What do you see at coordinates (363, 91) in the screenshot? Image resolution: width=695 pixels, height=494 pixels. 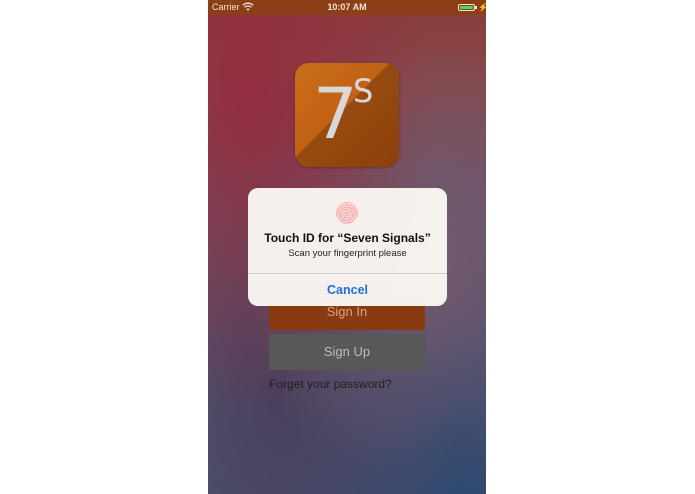 I see `logo-letter: S` at bounding box center [363, 91].